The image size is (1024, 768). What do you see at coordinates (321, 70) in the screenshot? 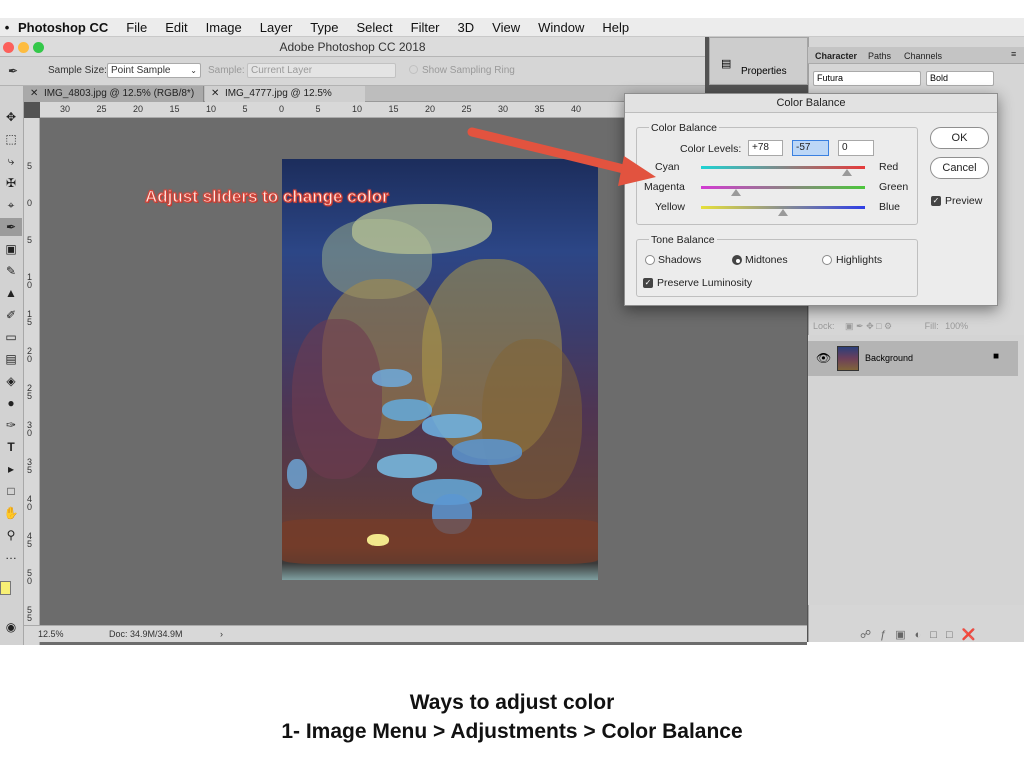
I see `sample-select: Current Layer` at bounding box center [321, 70].